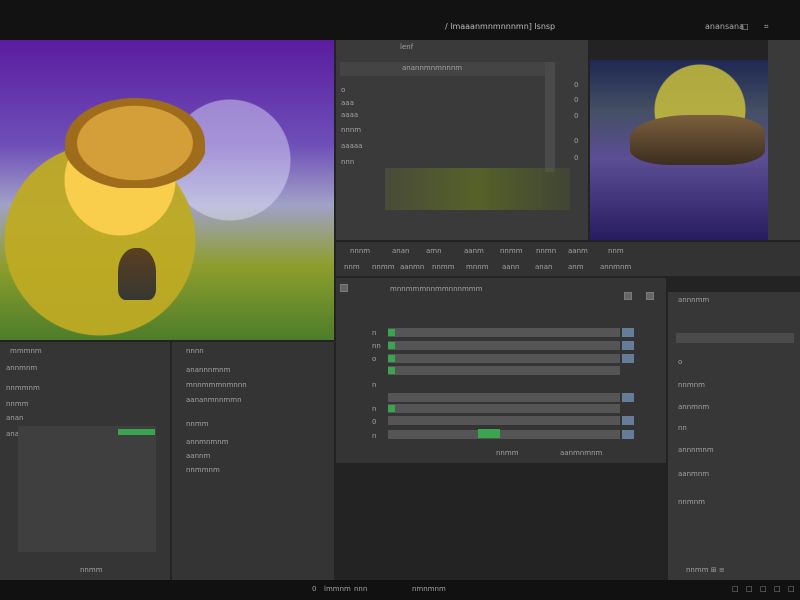 This screenshot has height=600, width=800. I want to click on preview-item: aaa, so click(347, 103).